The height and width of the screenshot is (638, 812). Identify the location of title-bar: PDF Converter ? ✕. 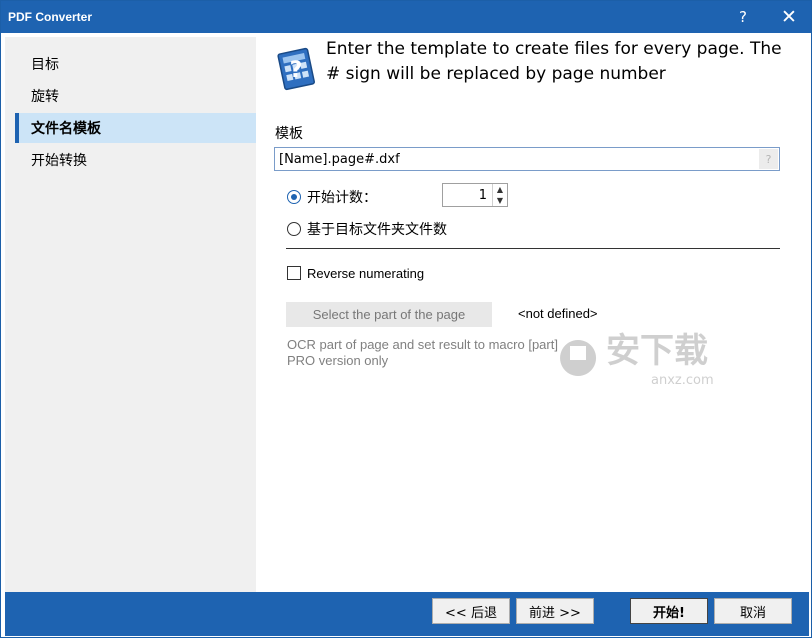
(406, 17).